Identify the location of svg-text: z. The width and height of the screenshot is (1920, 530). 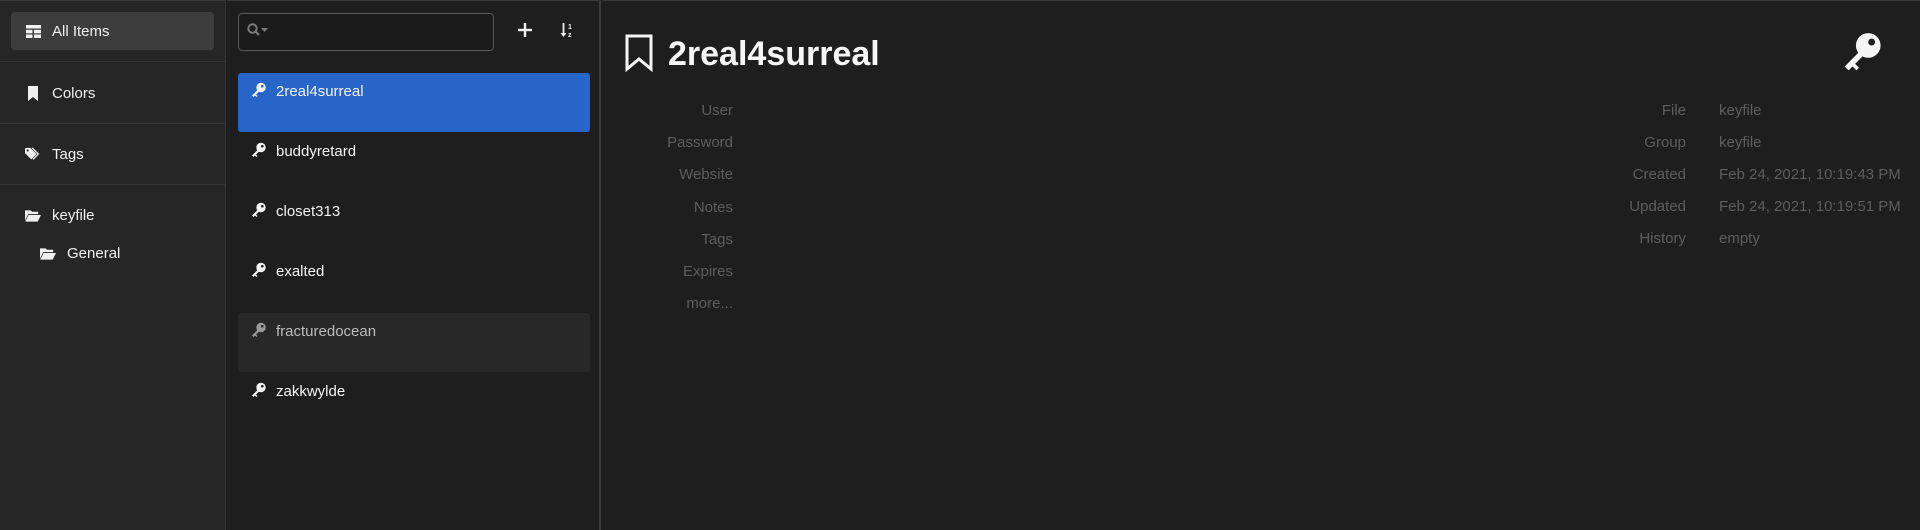
(570, 35).